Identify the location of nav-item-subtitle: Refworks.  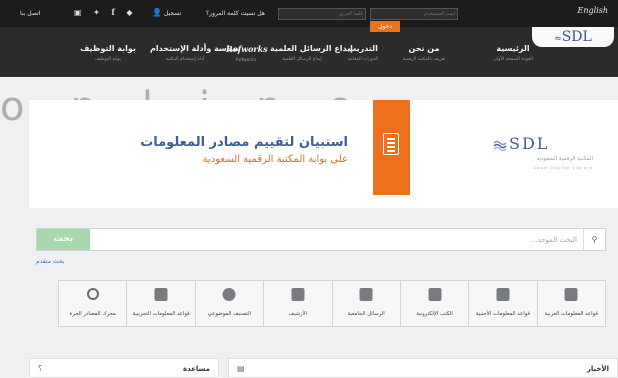
(246, 60).